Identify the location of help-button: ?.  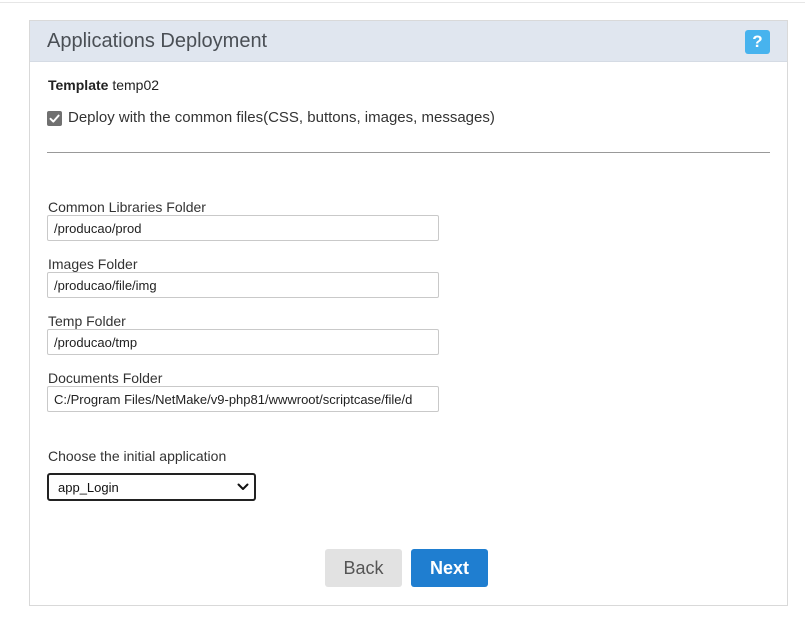
(757, 42).